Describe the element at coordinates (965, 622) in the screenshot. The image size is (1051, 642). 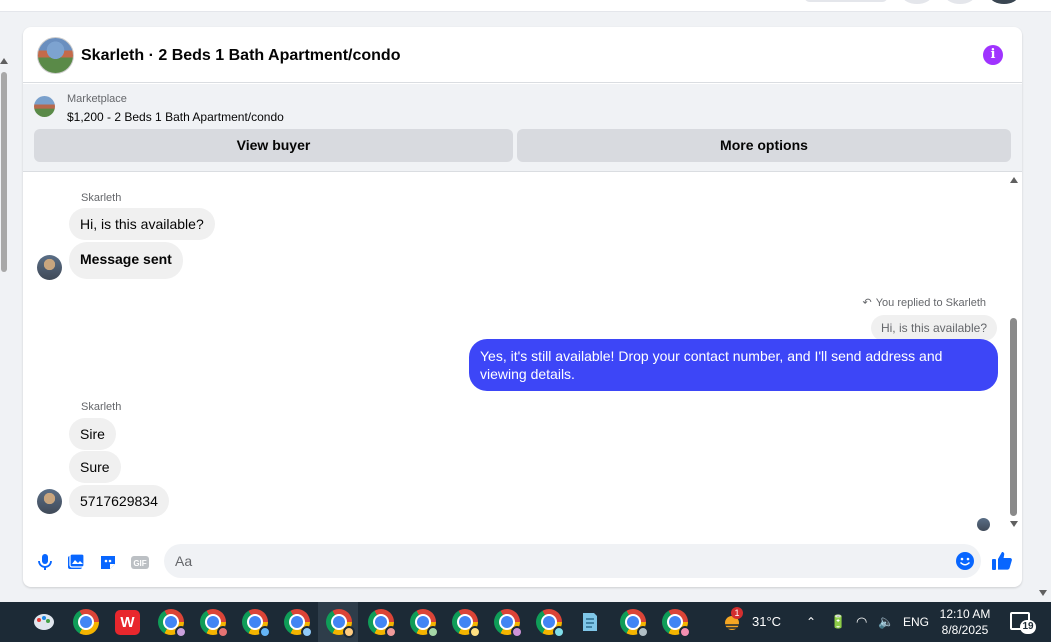
I see `system-clock: 12:10 AM 8/8/2025` at that location.